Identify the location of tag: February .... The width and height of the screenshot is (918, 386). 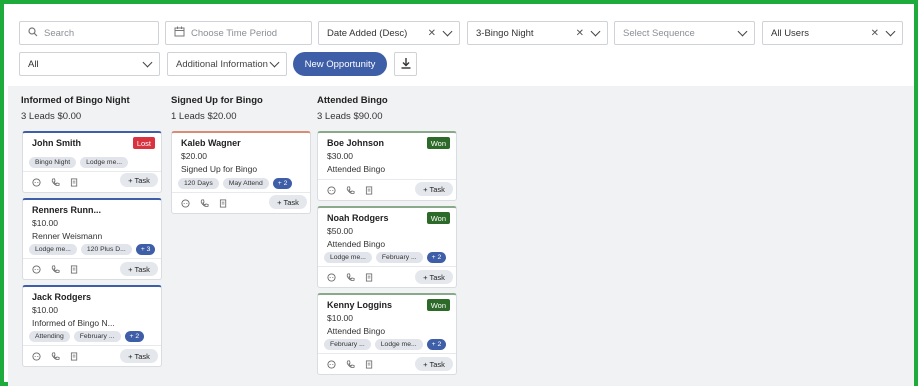
(347, 344).